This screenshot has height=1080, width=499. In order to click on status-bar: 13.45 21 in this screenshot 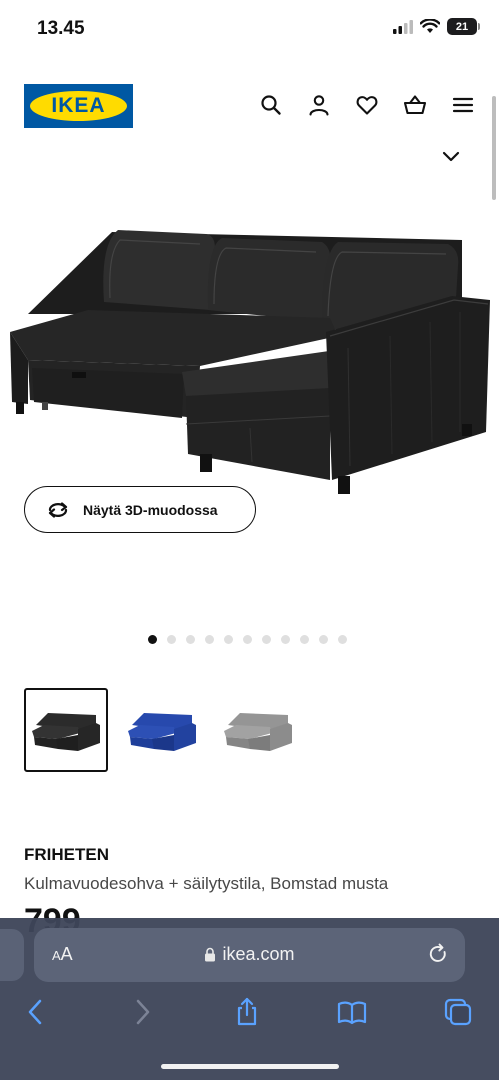, I will do `click(249, 30)`.